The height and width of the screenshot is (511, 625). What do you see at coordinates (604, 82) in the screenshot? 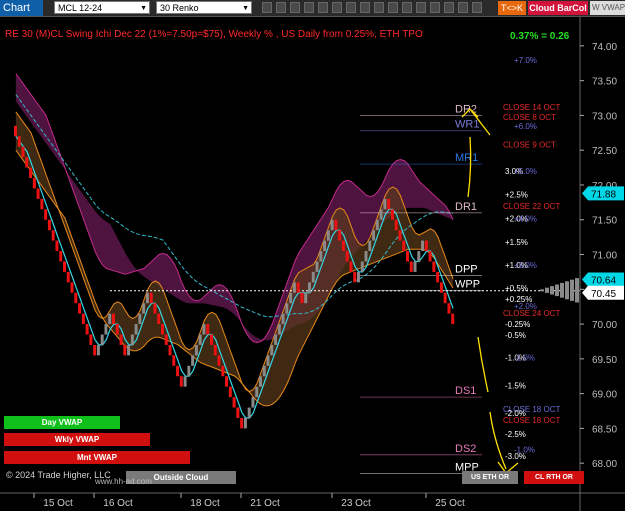
I see `y-tick-label: 73.50` at bounding box center [604, 82].